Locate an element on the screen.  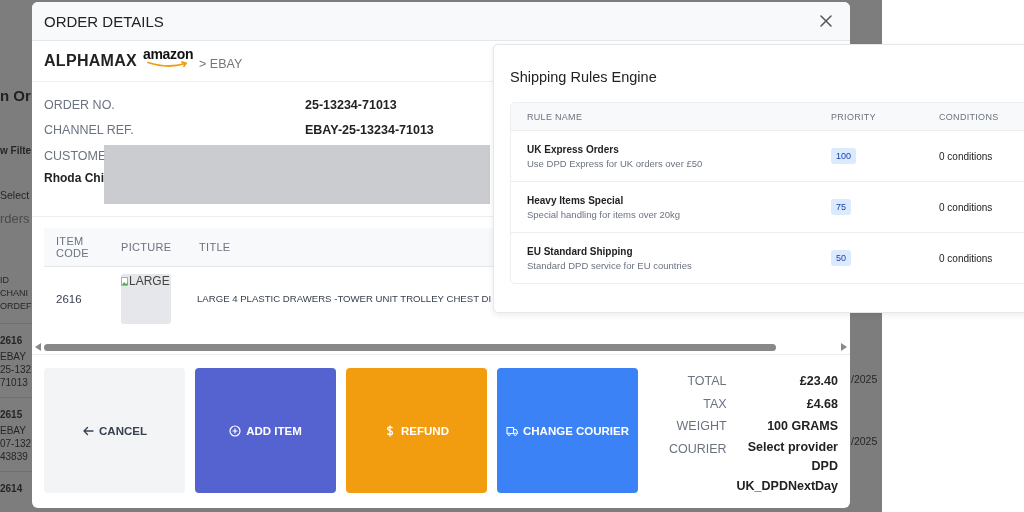
column-header: ID is located at coordinates (5, 280).